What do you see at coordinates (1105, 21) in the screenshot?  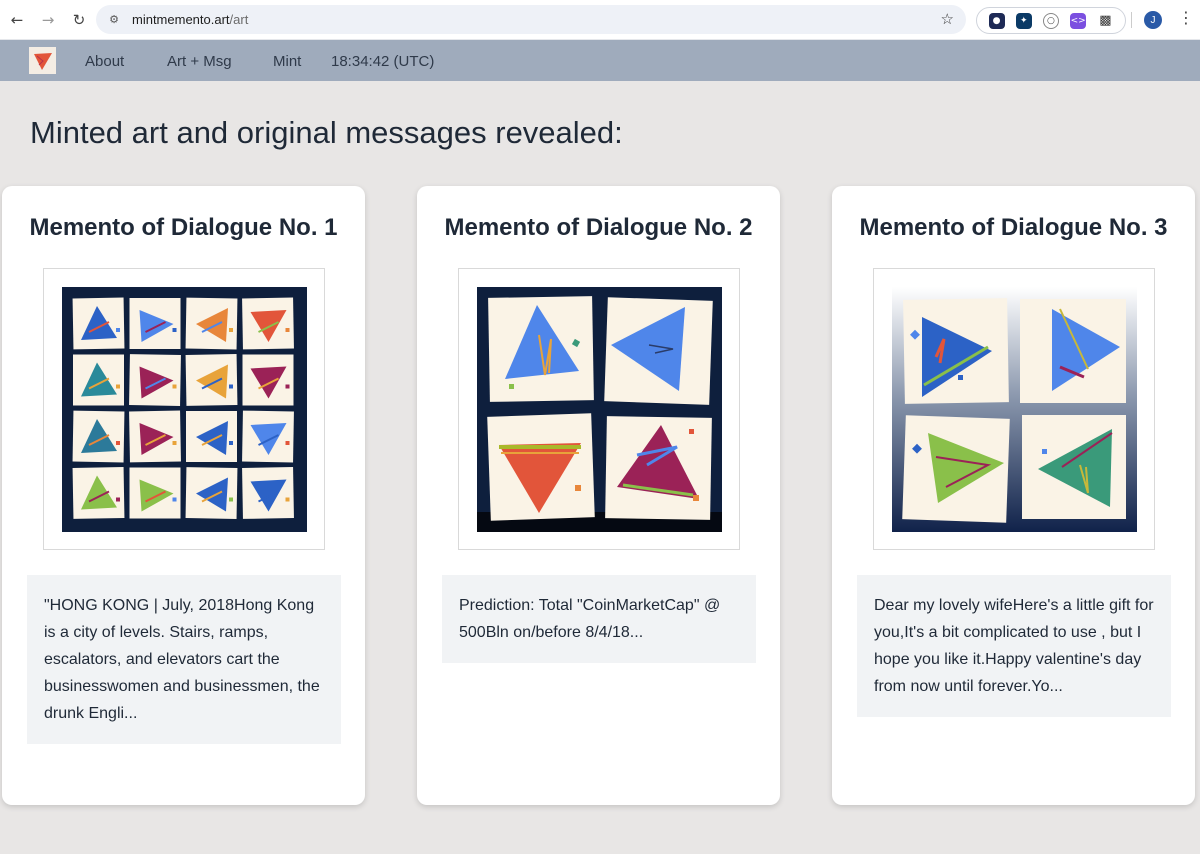 I see `puzzle-icon: ▩` at bounding box center [1105, 21].